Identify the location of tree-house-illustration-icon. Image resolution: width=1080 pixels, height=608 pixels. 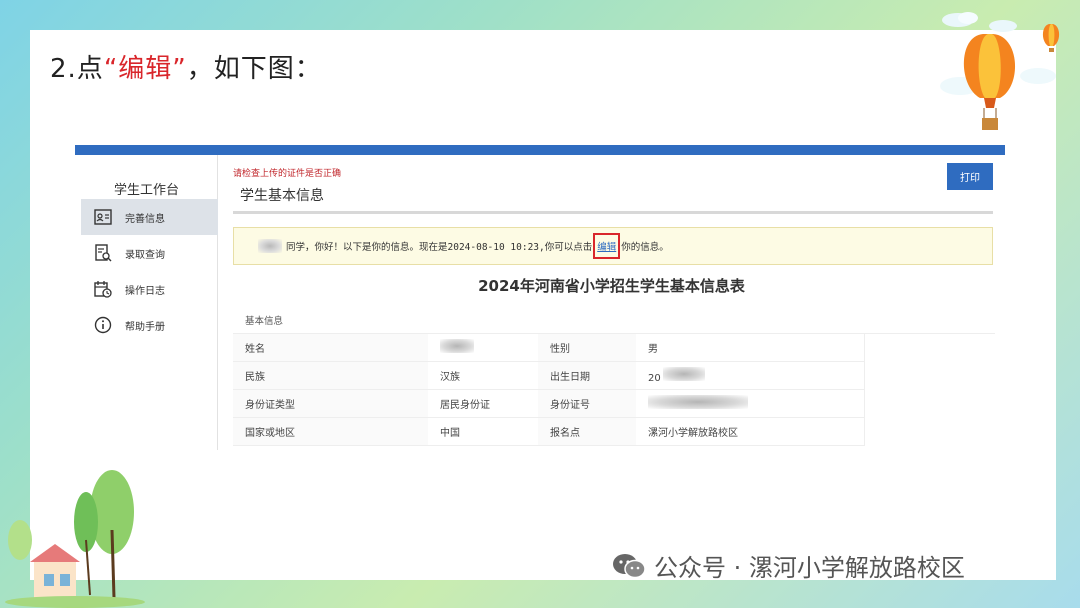
(75, 539).